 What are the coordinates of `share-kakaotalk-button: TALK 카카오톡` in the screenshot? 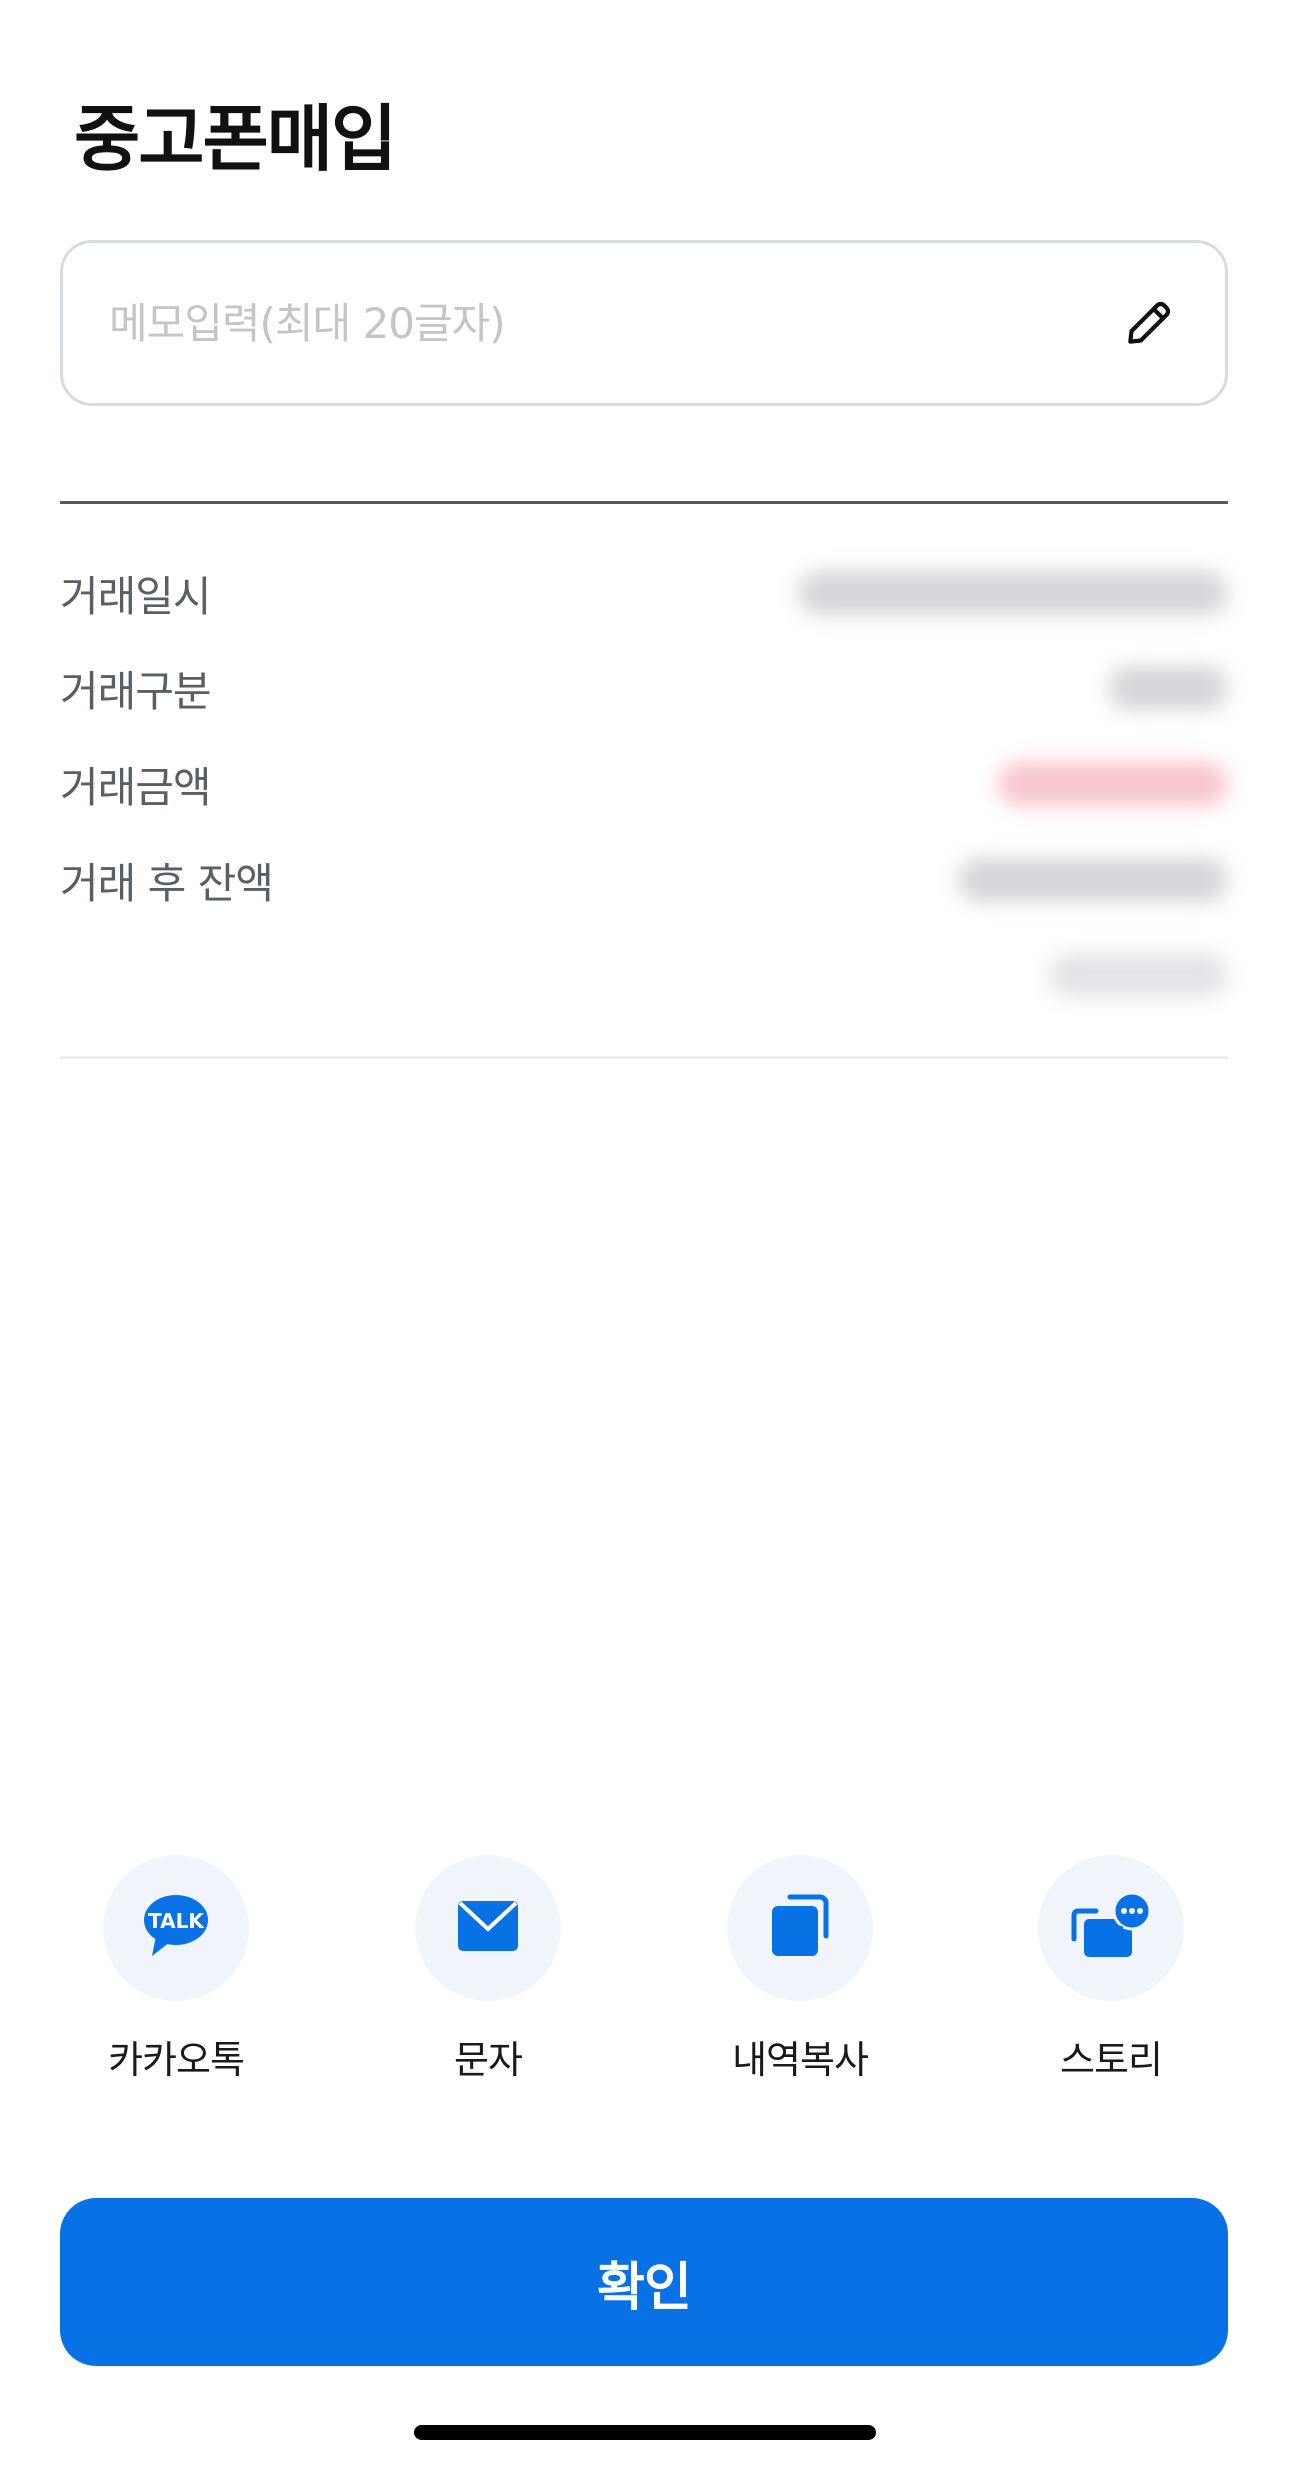 It's located at (176, 1969).